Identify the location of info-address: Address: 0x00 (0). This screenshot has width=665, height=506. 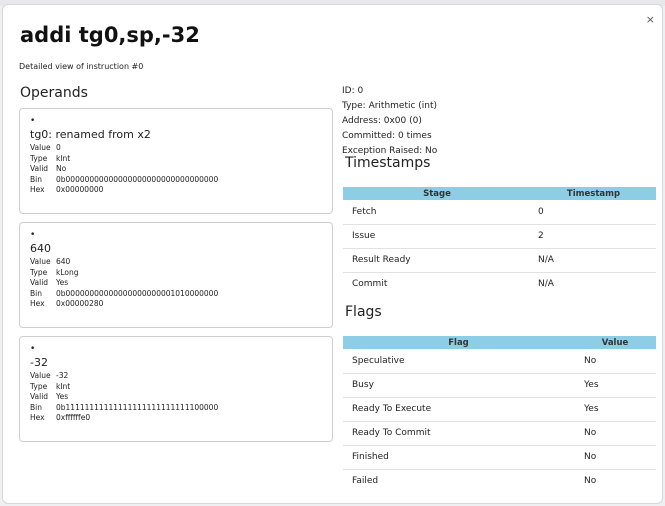
(382, 121).